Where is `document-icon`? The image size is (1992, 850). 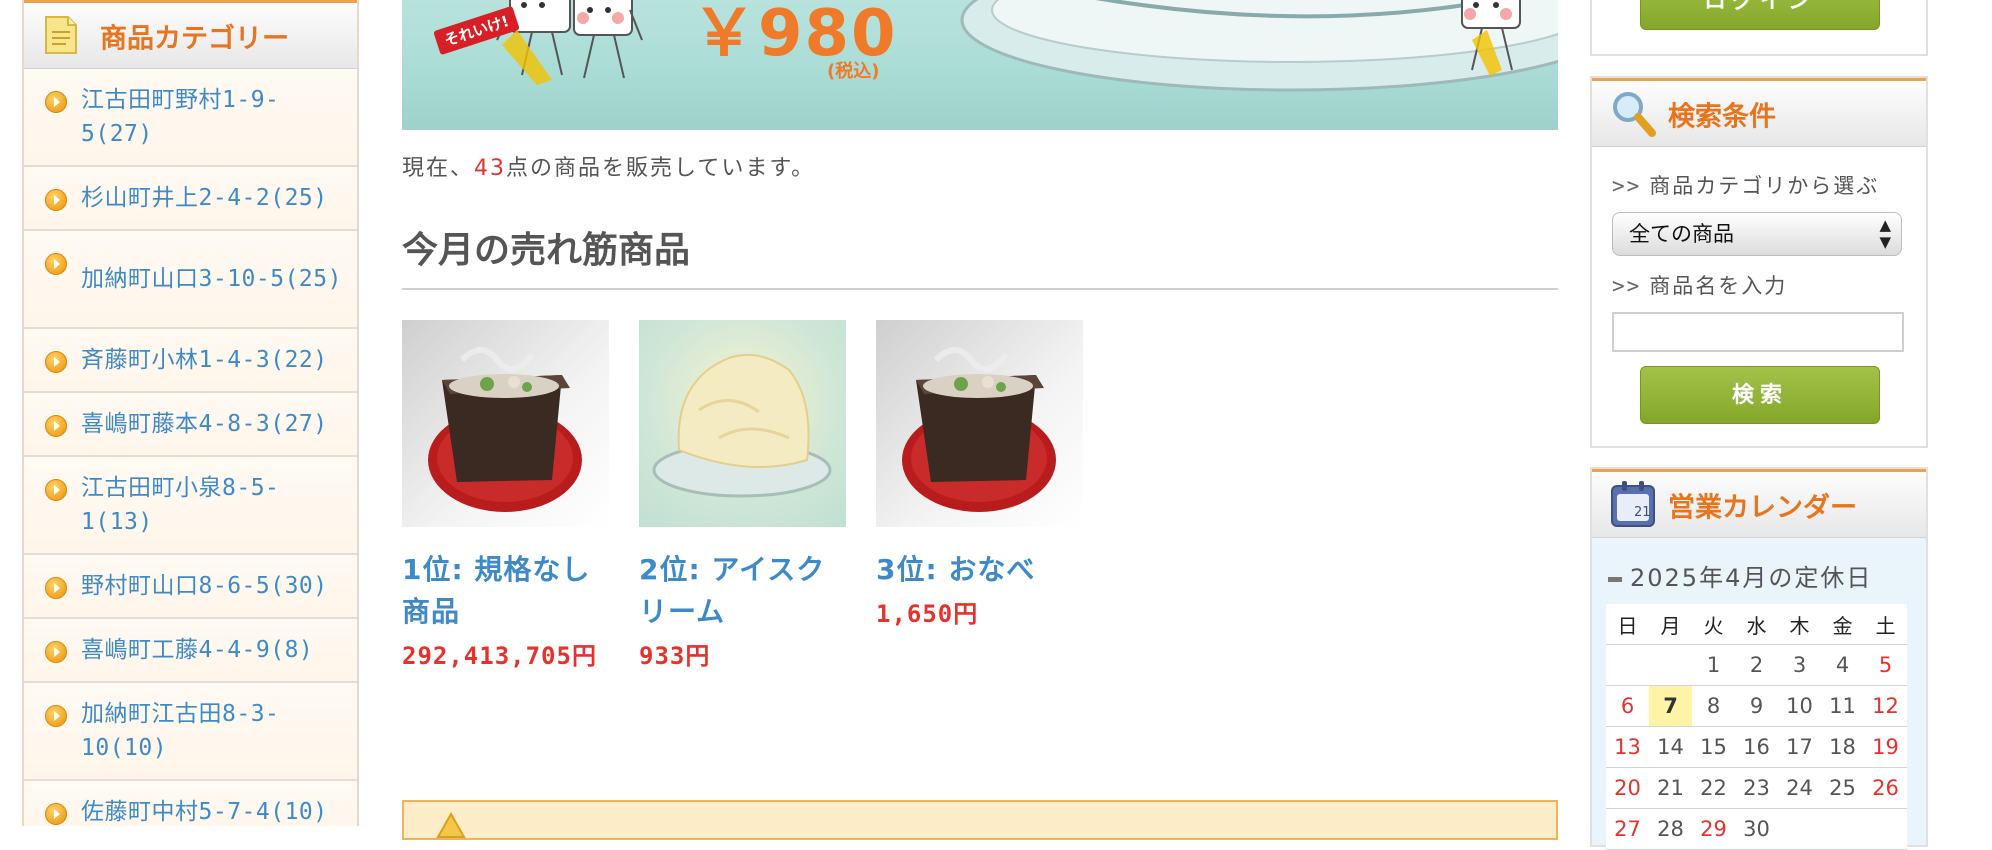
document-icon is located at coordinates (61, 35).